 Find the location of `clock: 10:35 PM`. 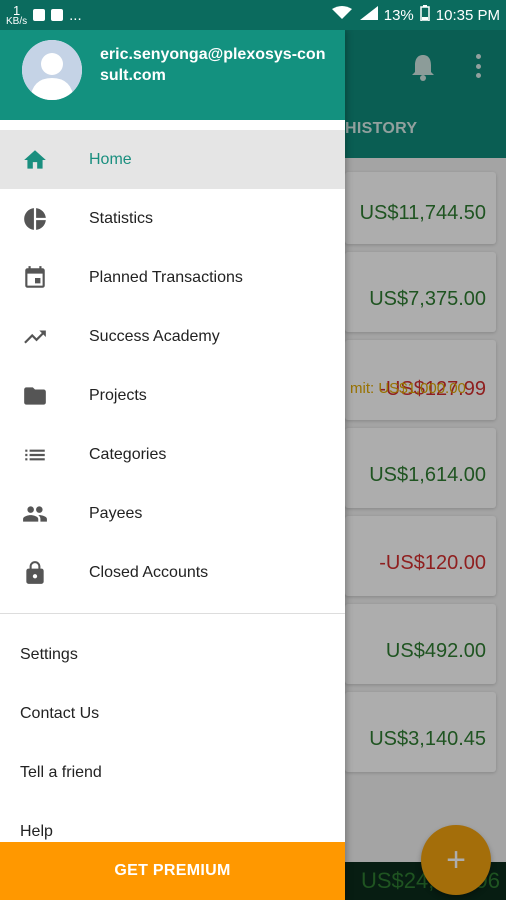

clock: 10:35 PM is located at coordinates (467, 15).